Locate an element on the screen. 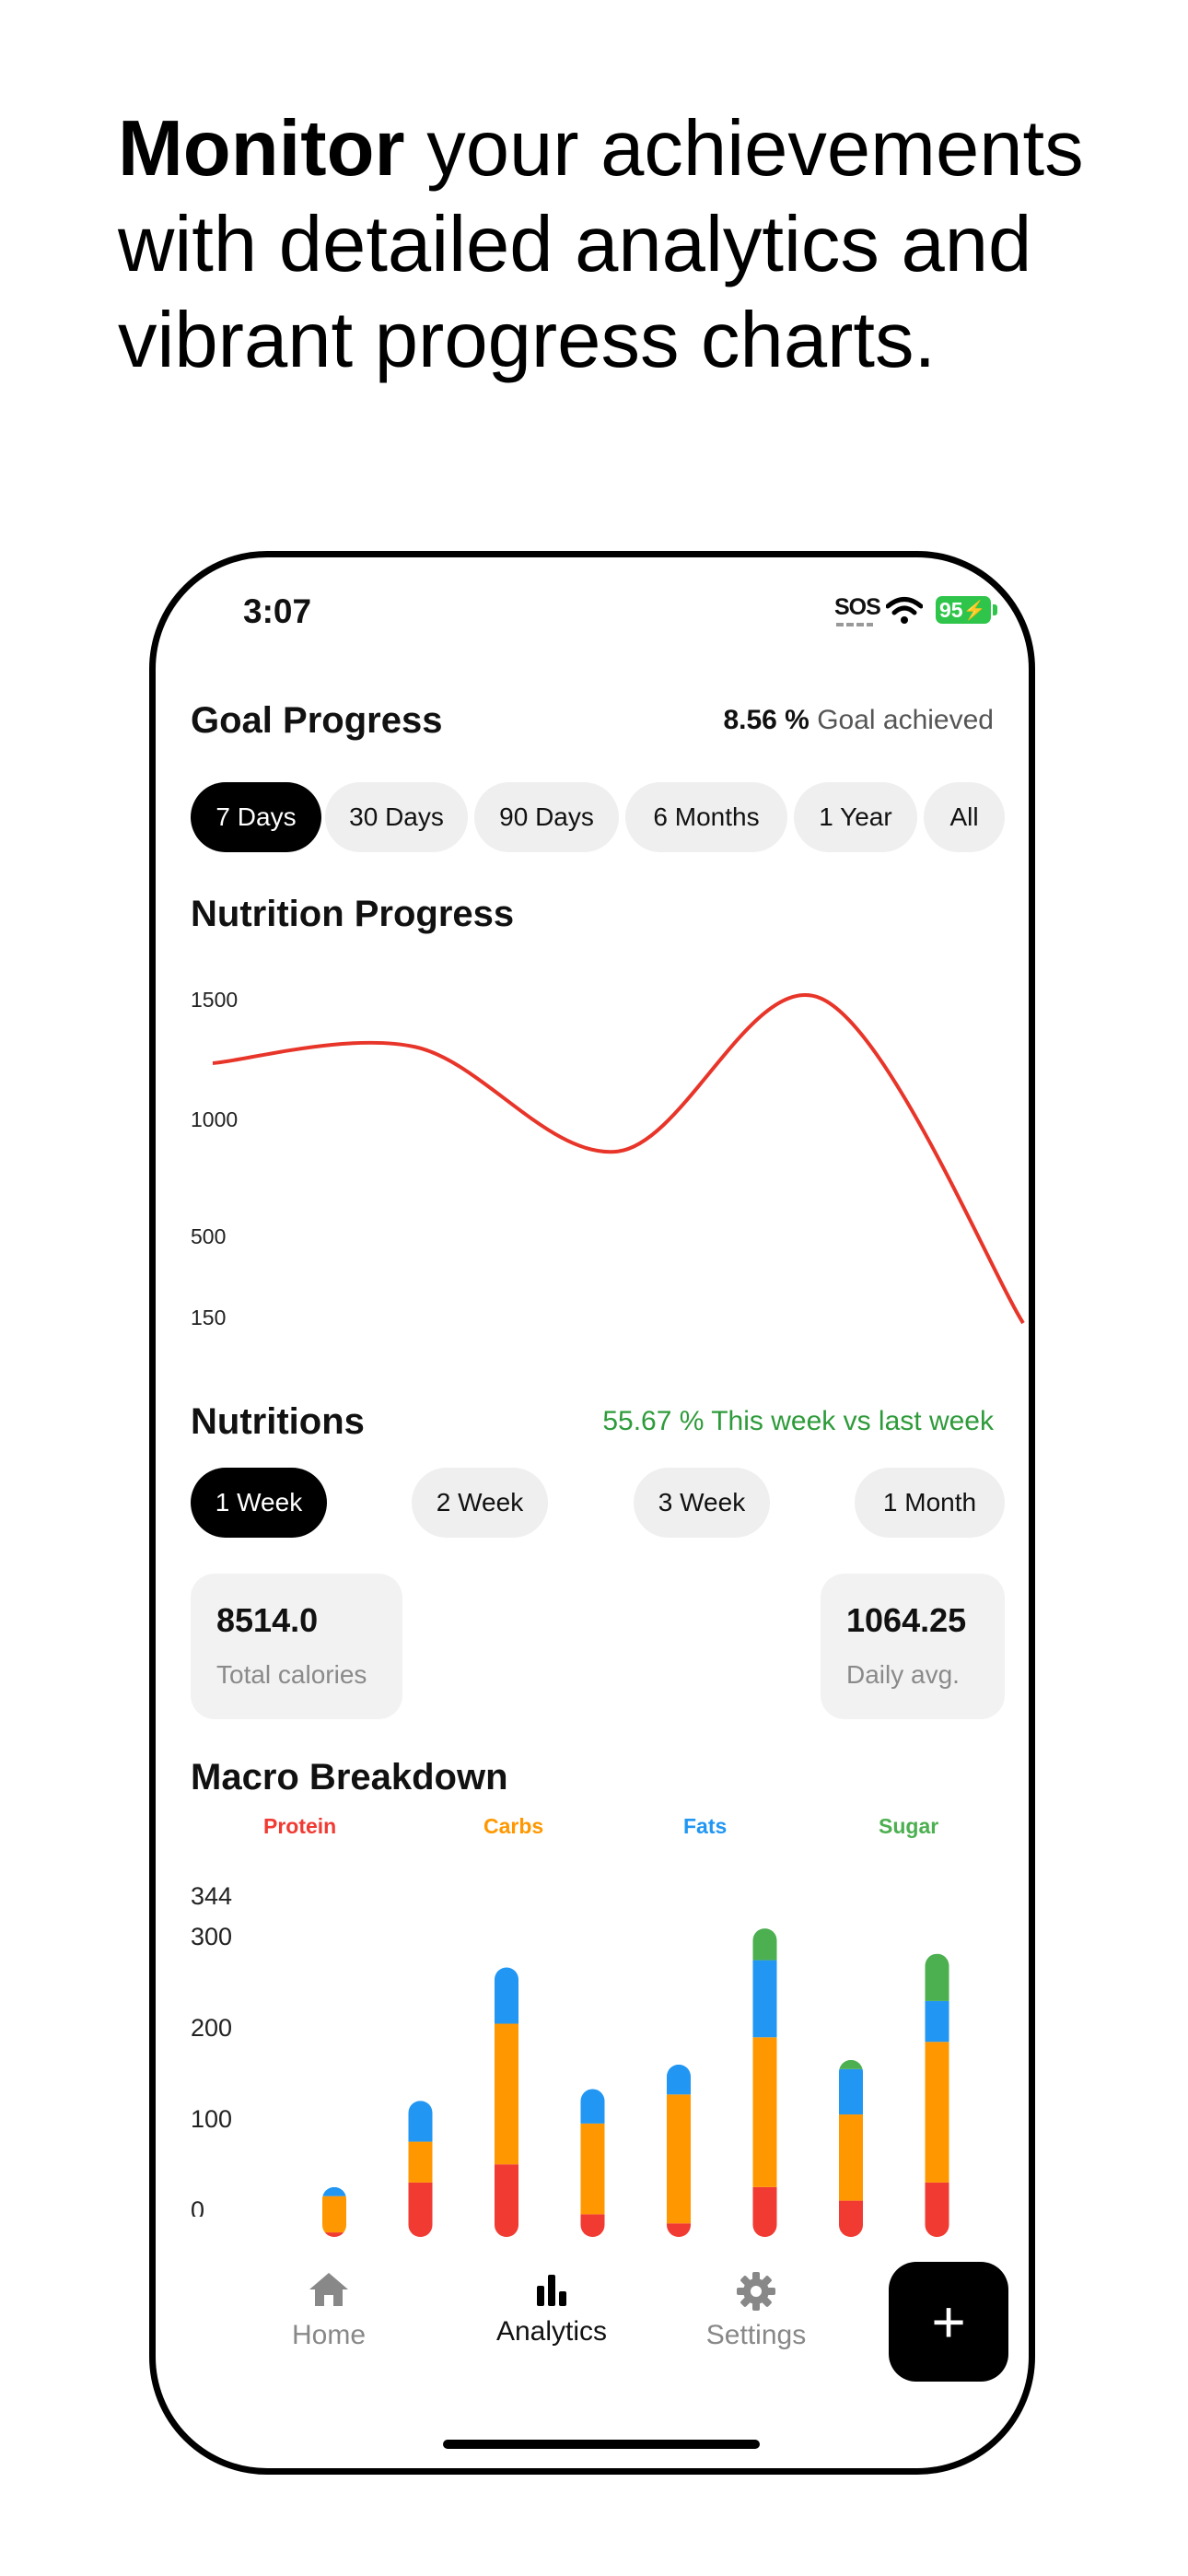 The height and width of the screenshot is (2576, 1188). tab-settings: Settings is located at coordinates (756, 2311).